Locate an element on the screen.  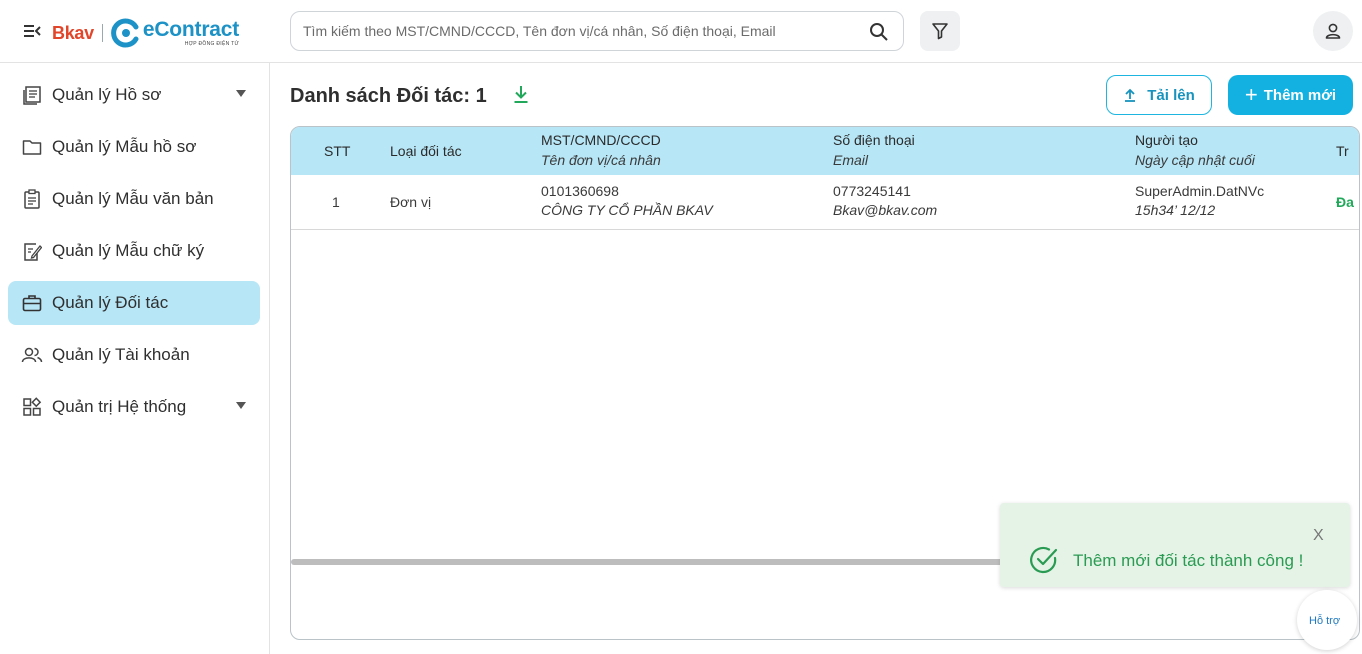
add-new-button-label: Thêm mới is located at coordinates (1300, 95).